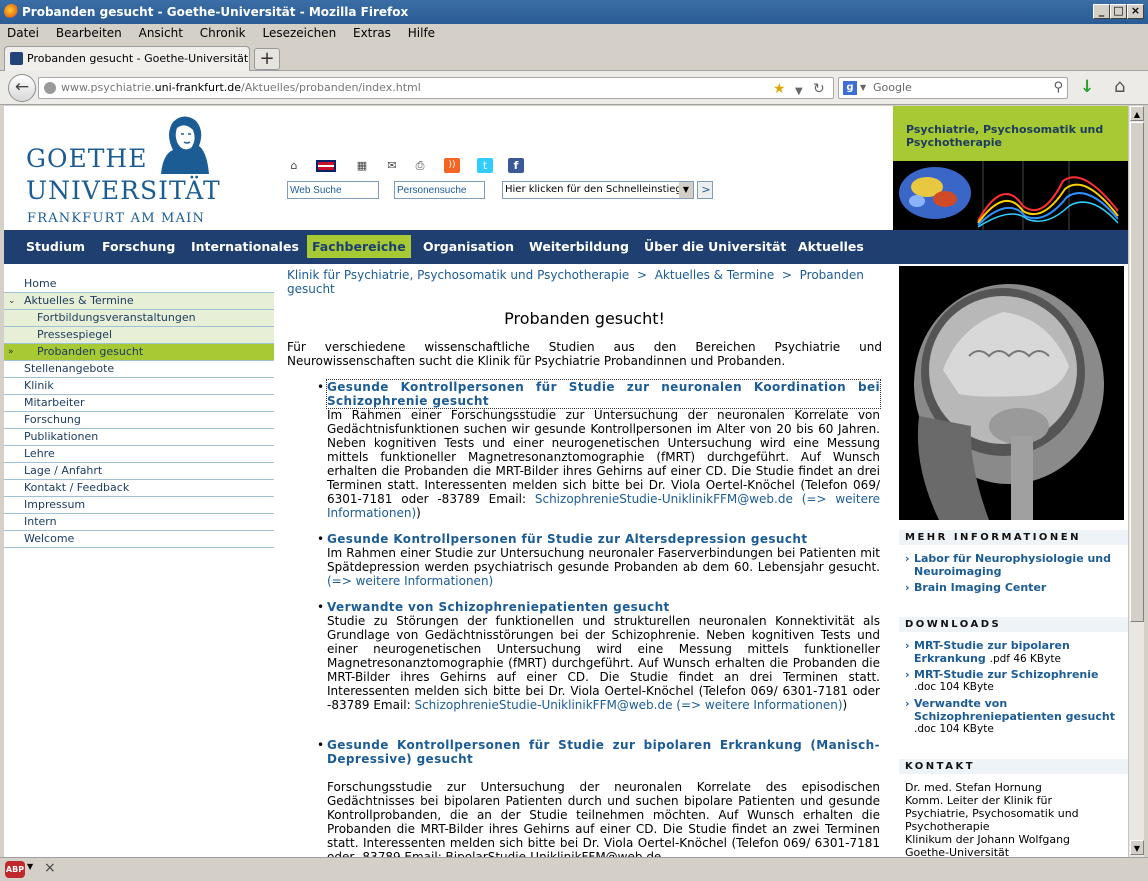 The image size is (1148, 881). Describe the element at coordinates (1137, 847) in the screenshot. I see `scroll-down-arrow-icon: ▼` at that location.